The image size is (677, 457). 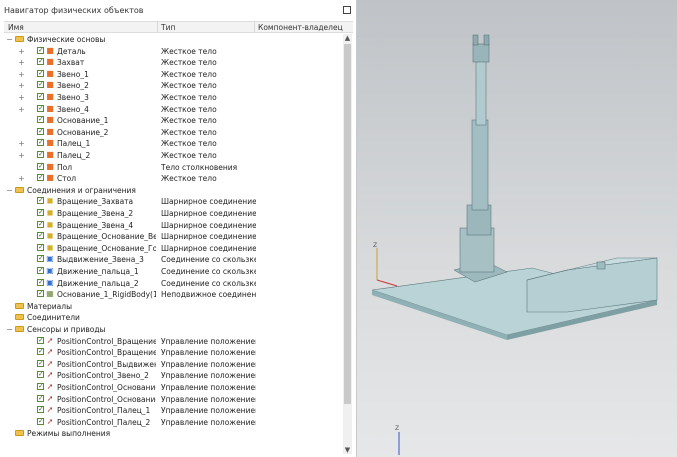 I want to click on column-owner: Компонент-владелец, so click(x=300, y=27).